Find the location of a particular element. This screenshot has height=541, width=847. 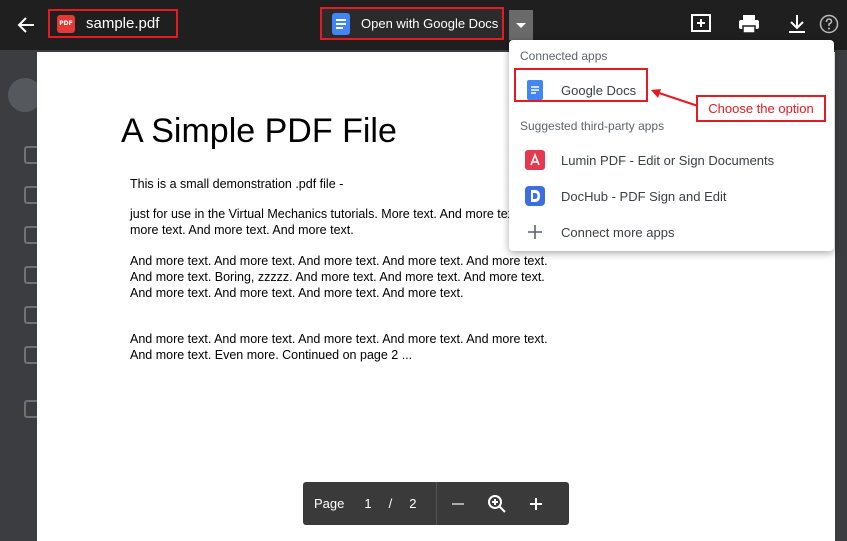

suggested-apps-heading: Suggested third-party apps is located at coordinates (592, 126).